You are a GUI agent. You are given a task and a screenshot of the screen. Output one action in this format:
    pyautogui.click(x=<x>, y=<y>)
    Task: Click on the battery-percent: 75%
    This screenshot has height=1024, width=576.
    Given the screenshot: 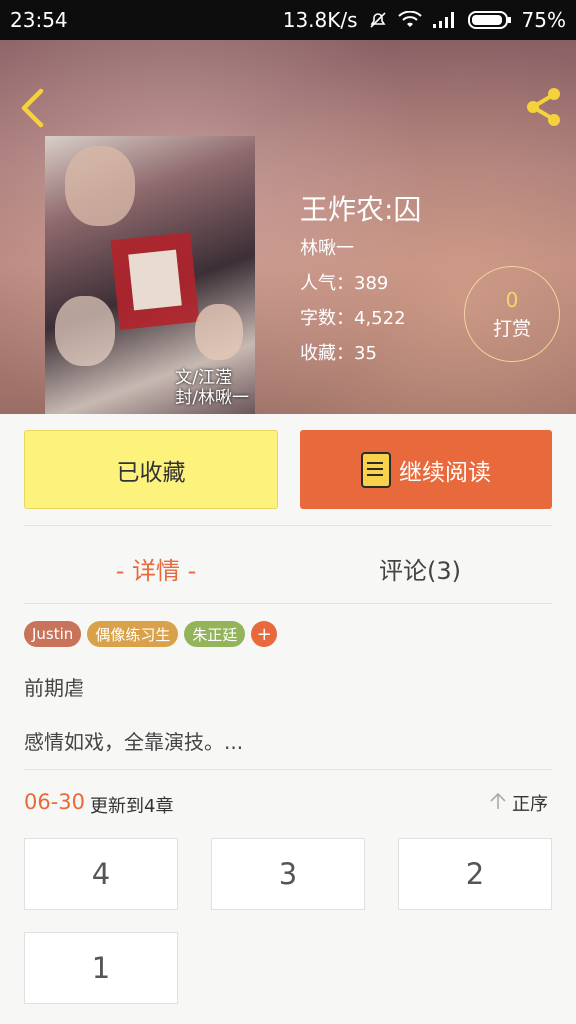 What is the action you would take?
    pyautogui.click(x=543, y=20)
    